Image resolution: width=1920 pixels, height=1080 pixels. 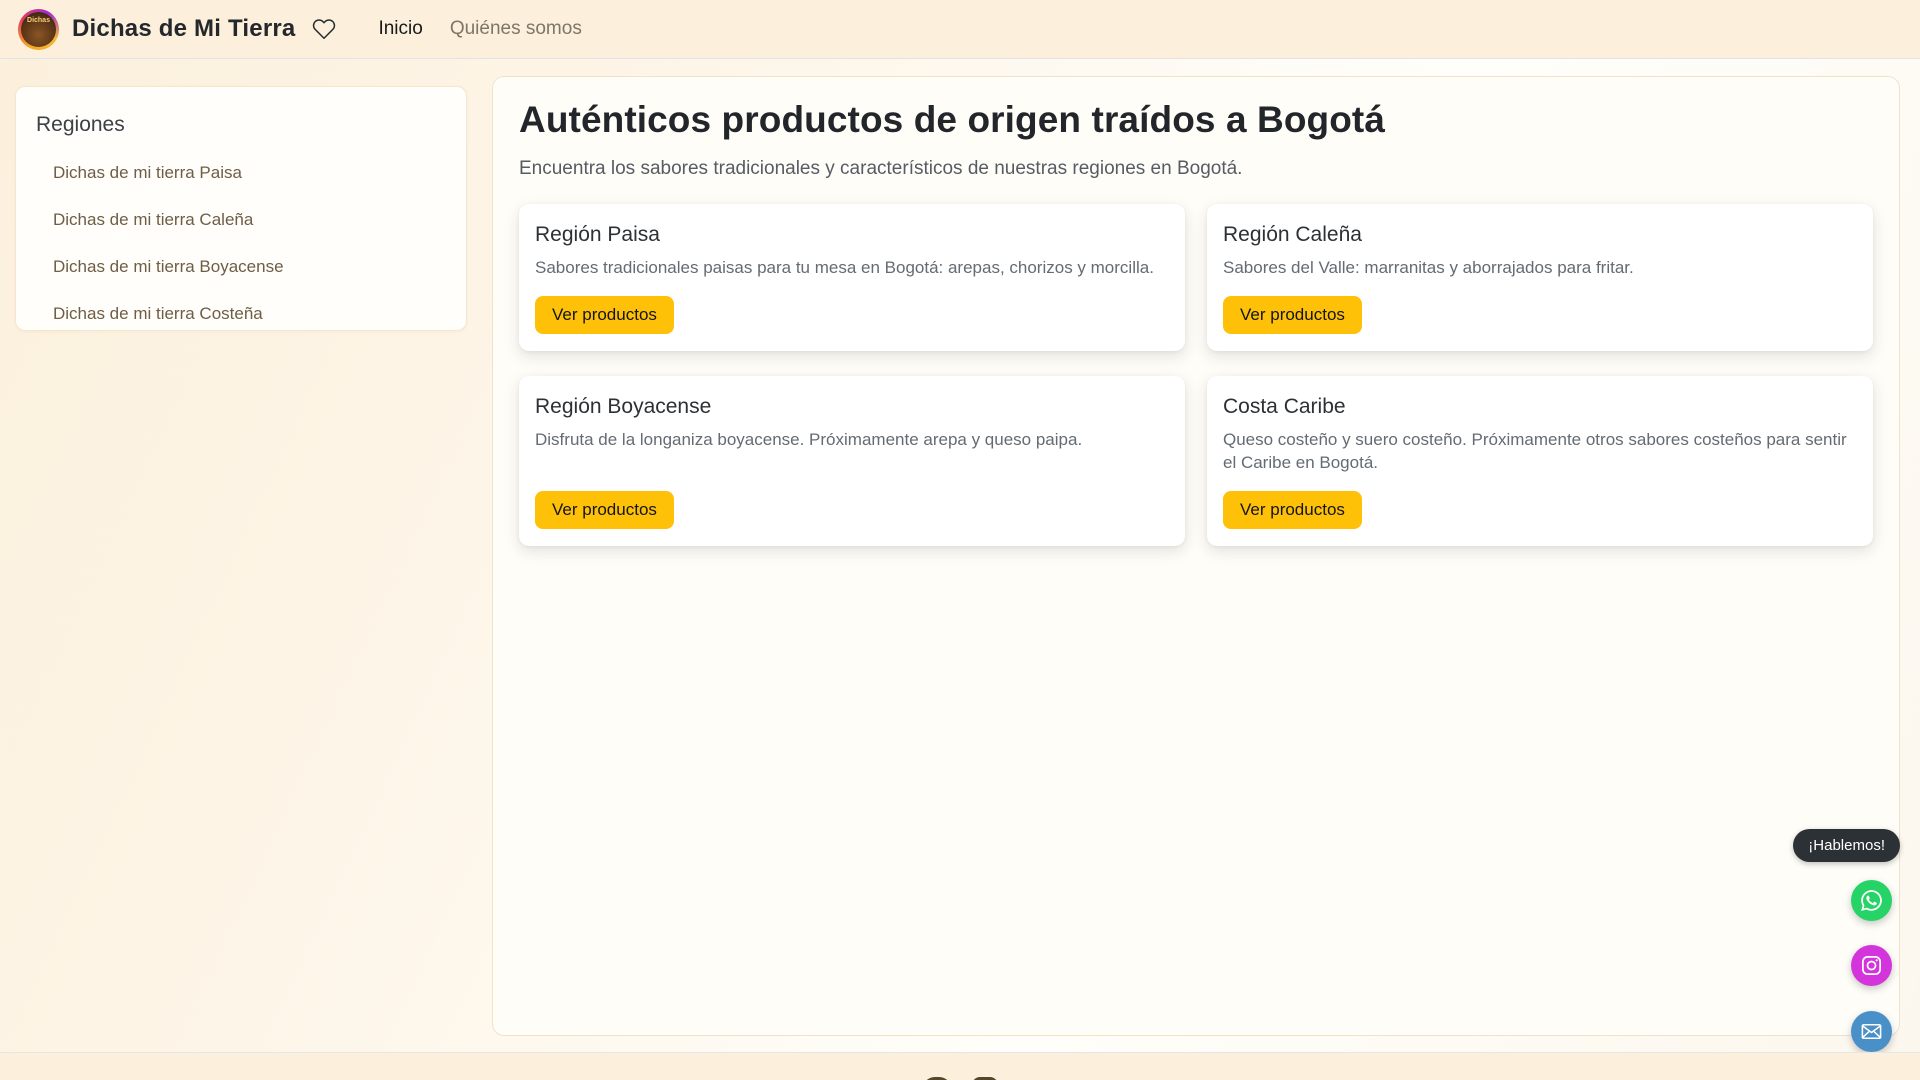 What do you see at coordinates (38, 20) in the screenshot?
I see `brand-logo-text: Dichas` at bounding box center [38, 20].